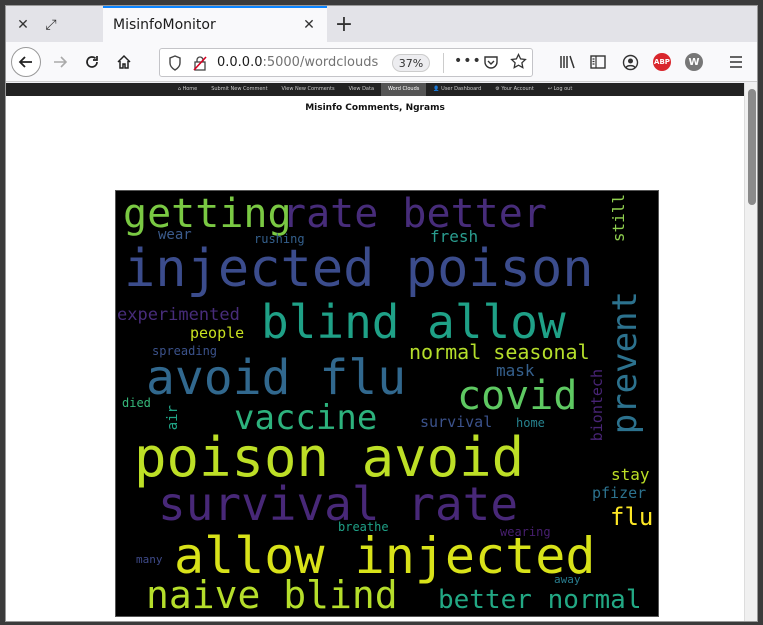 This screenshot has height=625, width=763. I want to click on library-icon, so click(568, 62).